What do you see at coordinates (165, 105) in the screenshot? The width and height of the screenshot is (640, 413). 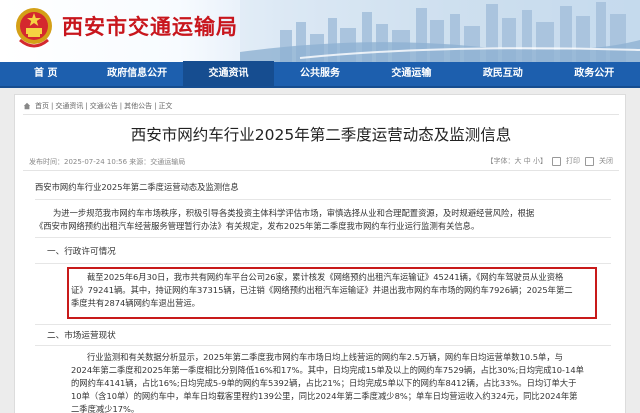 I see `breadcrumb-current: 正文` at bounding box center [165, 105].